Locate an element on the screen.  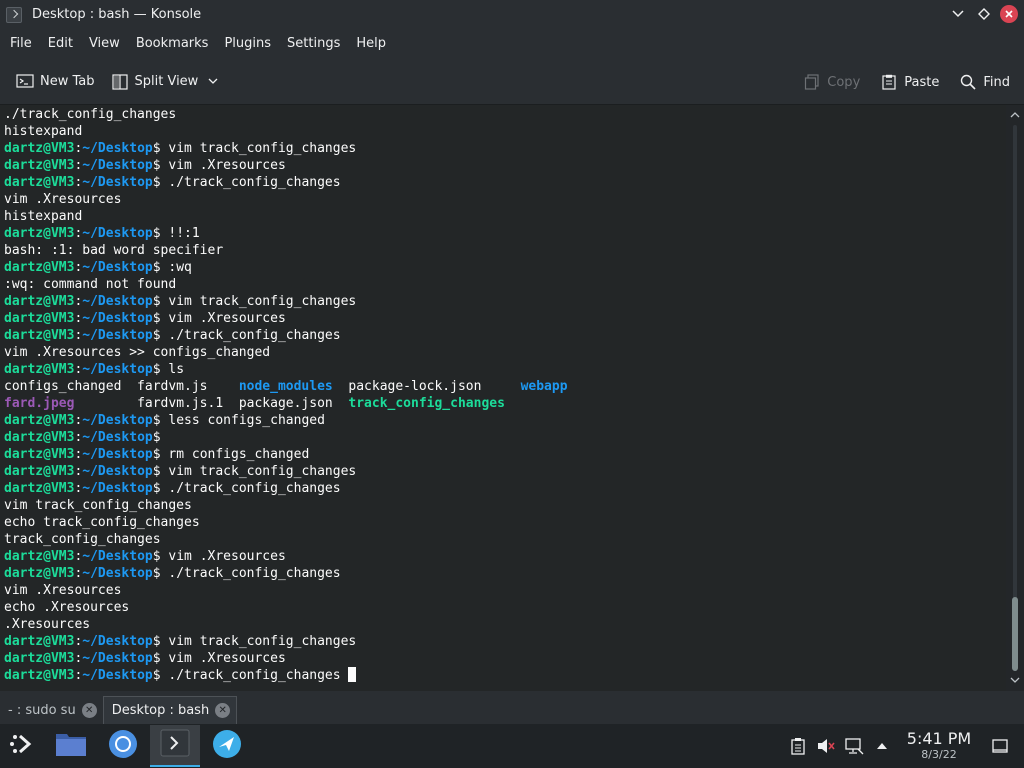
terminal-line: track_config_changes is located at coordinates (505, 539).